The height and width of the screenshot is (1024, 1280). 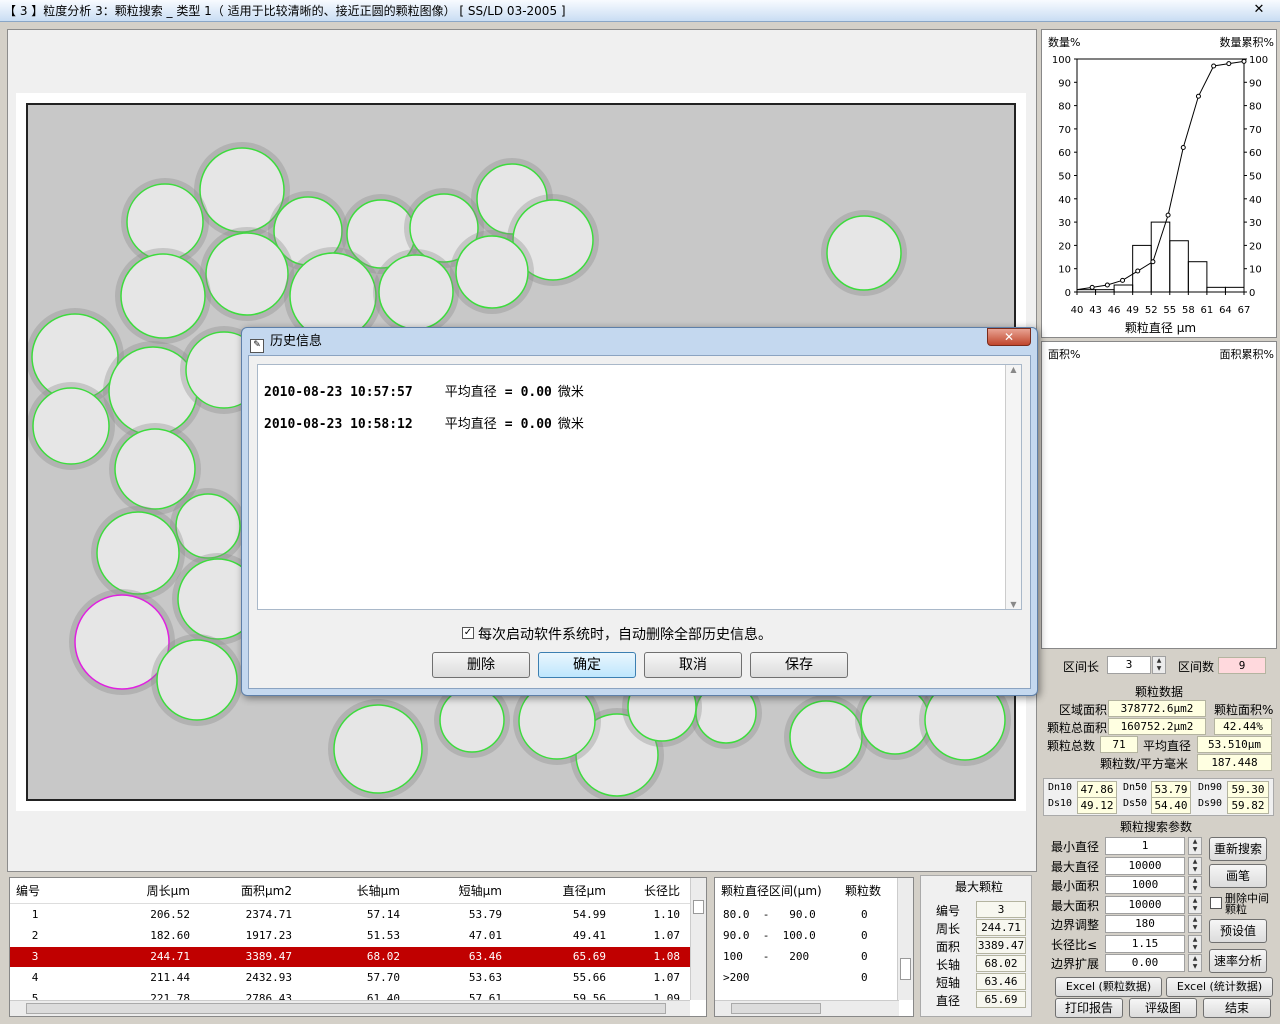 What do you see at coordinates (1064, 130) in the screenshot?
I see `0-ytick-label: 70` at bounding box center [1064, 130].